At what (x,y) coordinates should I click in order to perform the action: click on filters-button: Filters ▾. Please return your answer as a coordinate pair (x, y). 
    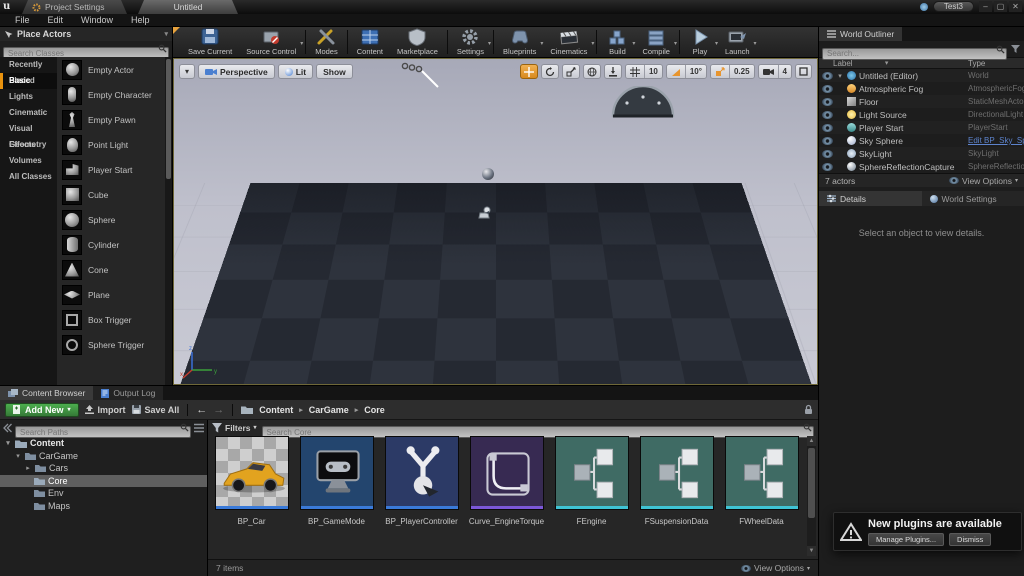
    Looking at the image, I should click on (234, 427).